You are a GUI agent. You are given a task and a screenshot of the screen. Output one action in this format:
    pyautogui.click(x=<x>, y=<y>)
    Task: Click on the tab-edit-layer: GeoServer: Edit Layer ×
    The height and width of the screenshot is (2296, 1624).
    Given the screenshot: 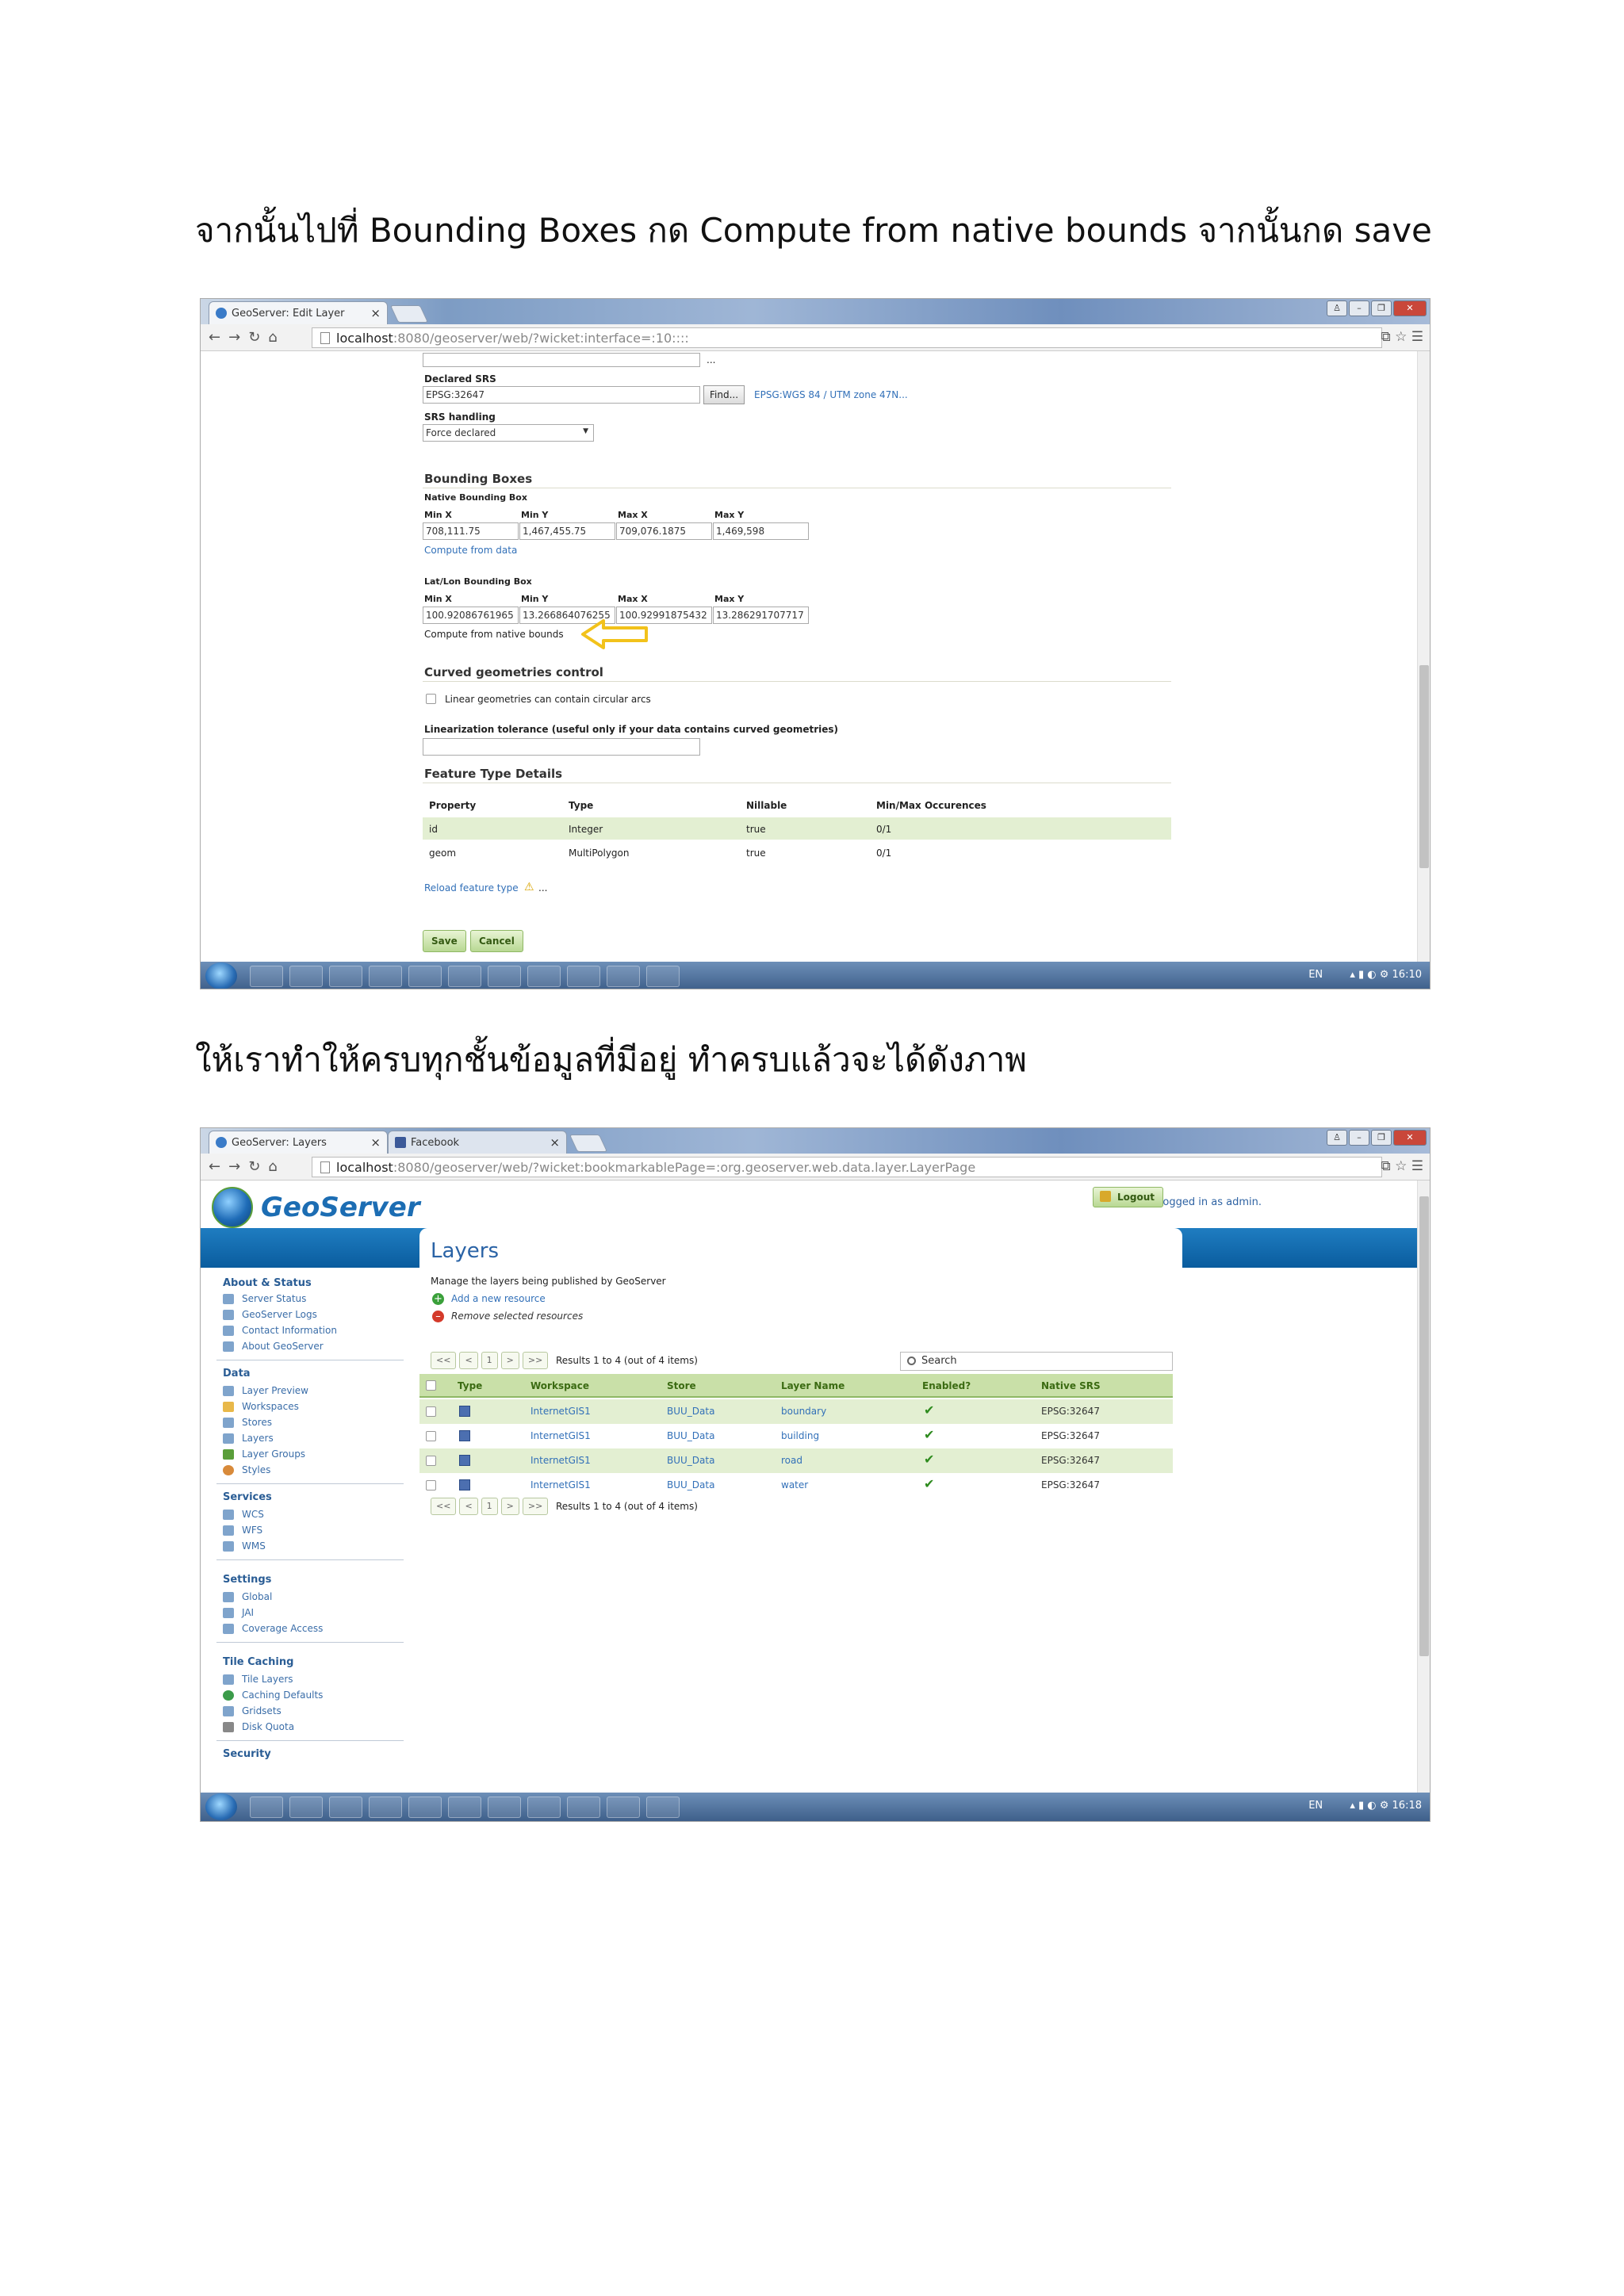 What is the action you would take?
    pyautogui.click(x=298, y=313)
    